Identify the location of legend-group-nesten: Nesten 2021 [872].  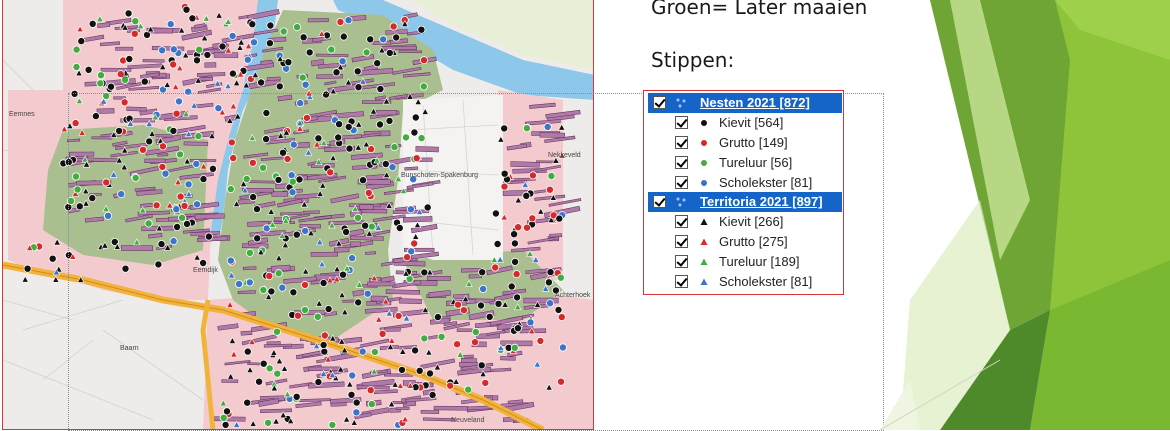
(745, 103).